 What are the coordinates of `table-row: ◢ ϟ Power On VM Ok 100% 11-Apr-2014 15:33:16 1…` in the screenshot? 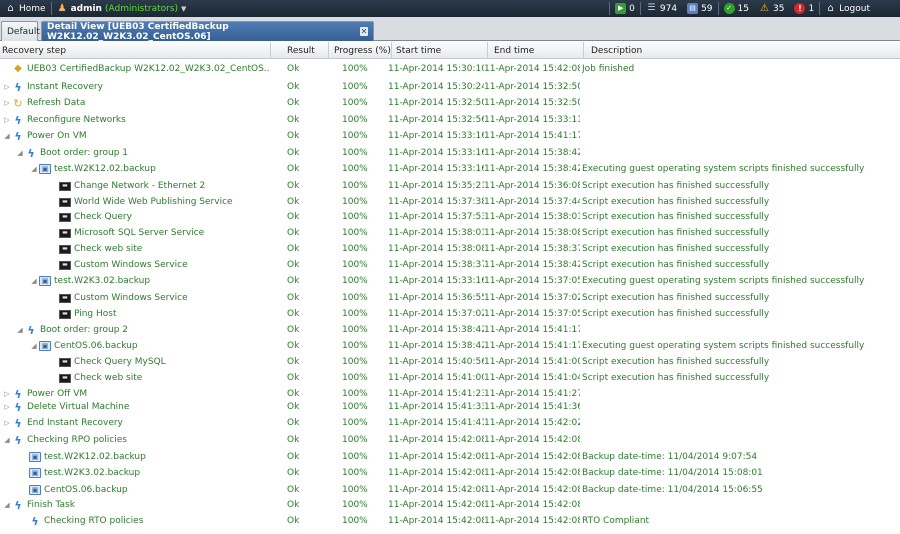 It's located at (450, 136).